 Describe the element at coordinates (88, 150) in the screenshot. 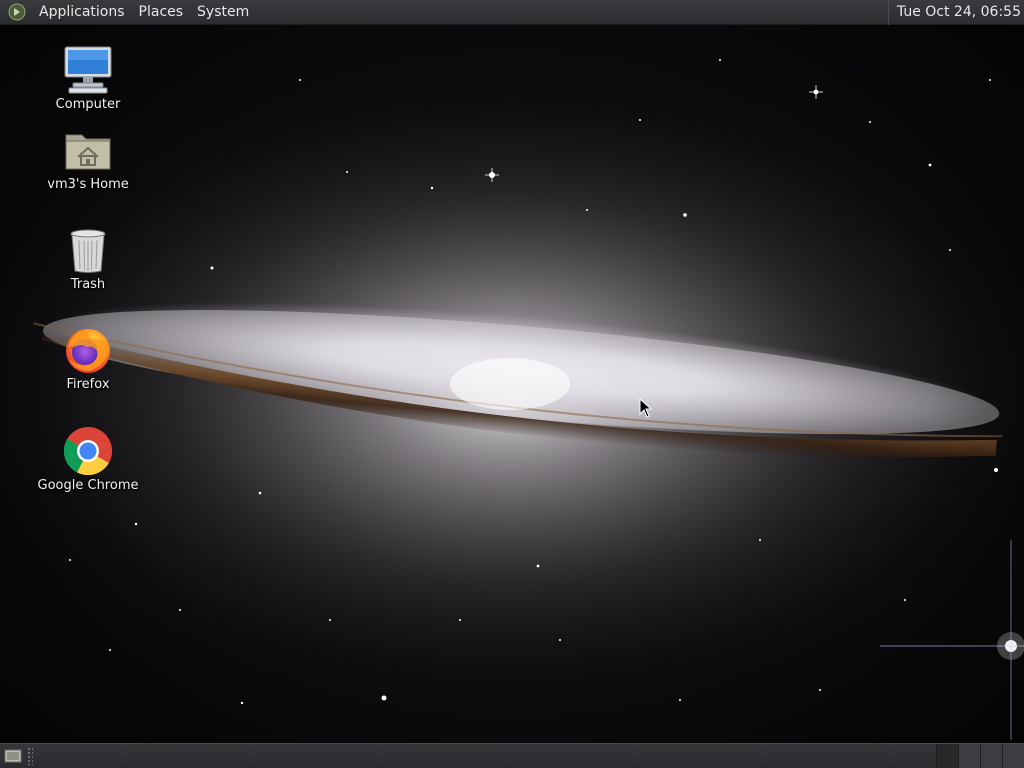

I see `home-folder-icon` at that location.